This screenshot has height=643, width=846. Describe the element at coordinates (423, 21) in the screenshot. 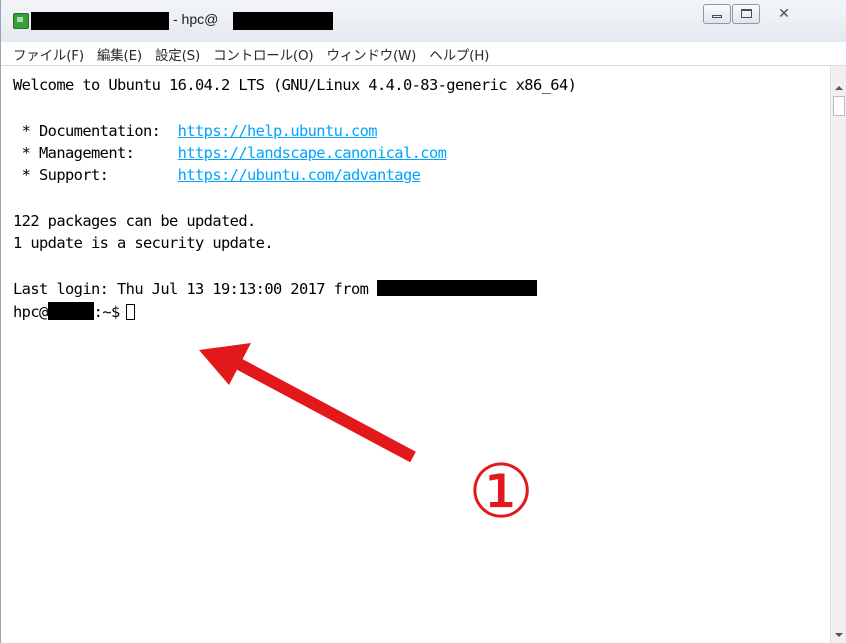

I see `title-bar: - hpc@ ✕` at that location.